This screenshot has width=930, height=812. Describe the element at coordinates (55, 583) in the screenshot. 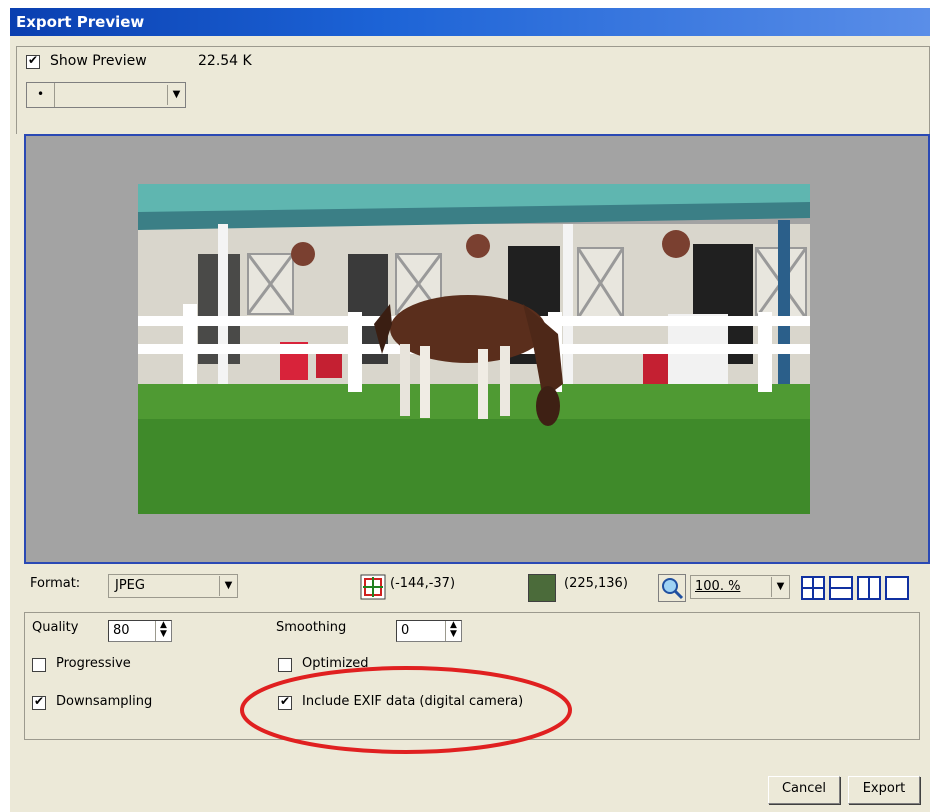

I see `format-label: Format:` at that location.